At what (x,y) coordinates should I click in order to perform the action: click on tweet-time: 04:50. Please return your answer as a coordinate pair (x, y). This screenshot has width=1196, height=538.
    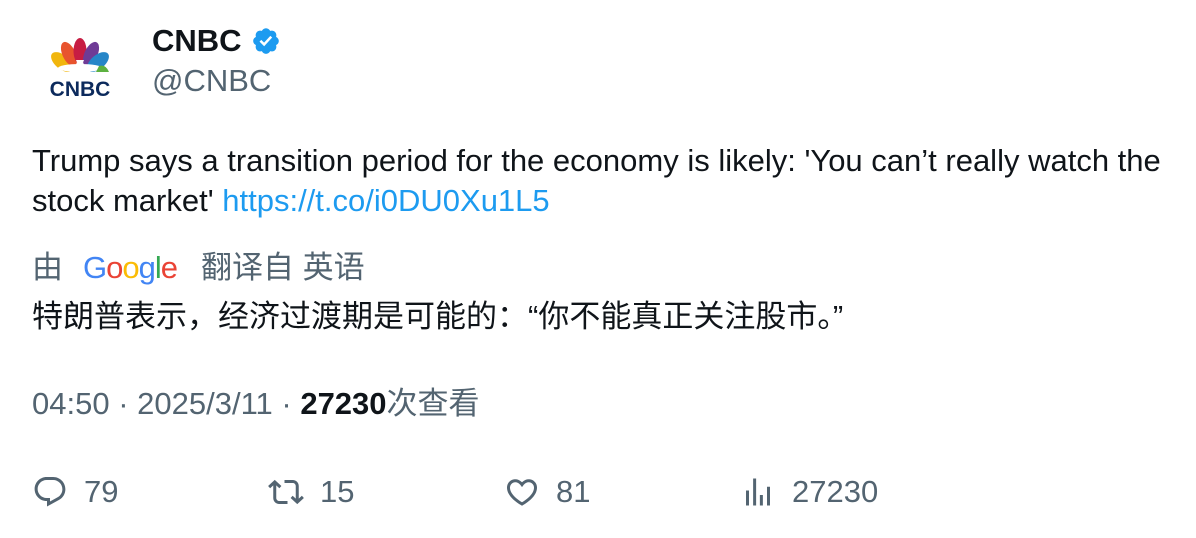
    Looking at the image, I should click on (71, 403).